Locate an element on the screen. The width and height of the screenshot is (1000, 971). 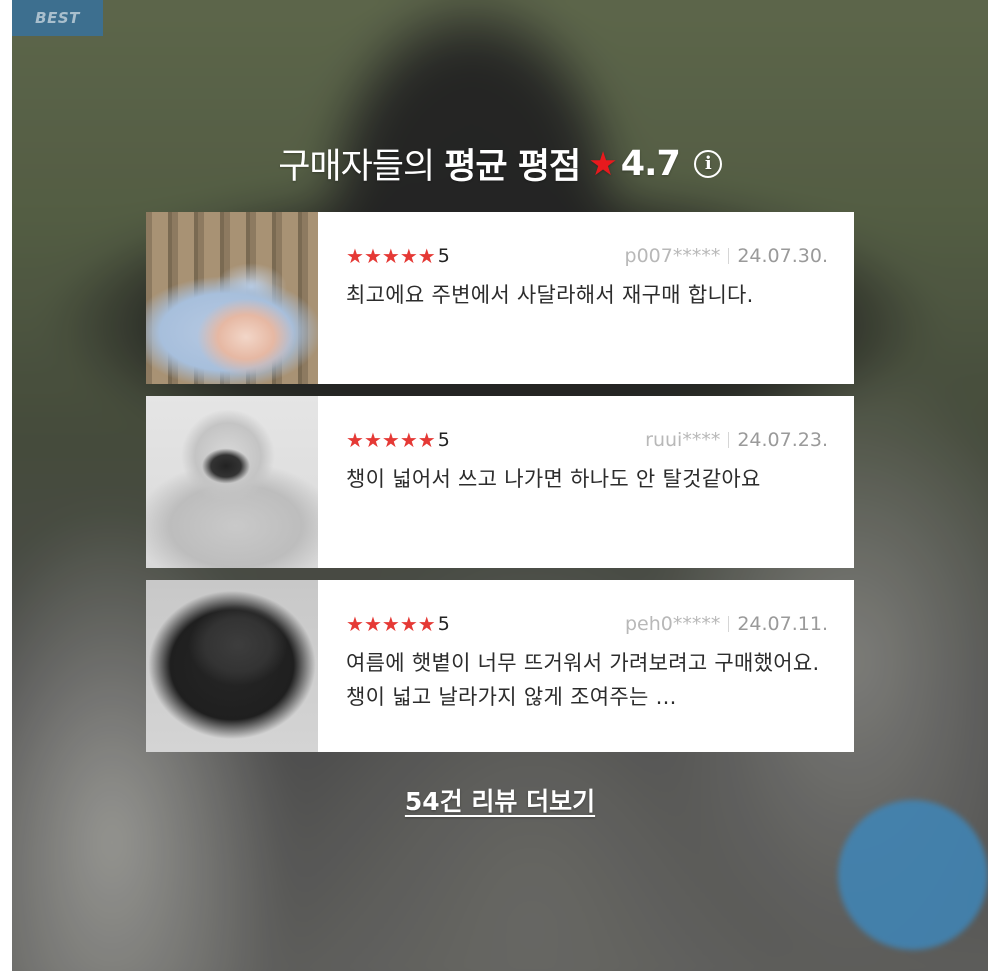
average-score: 4.7 is located at coordinates (650, 163).